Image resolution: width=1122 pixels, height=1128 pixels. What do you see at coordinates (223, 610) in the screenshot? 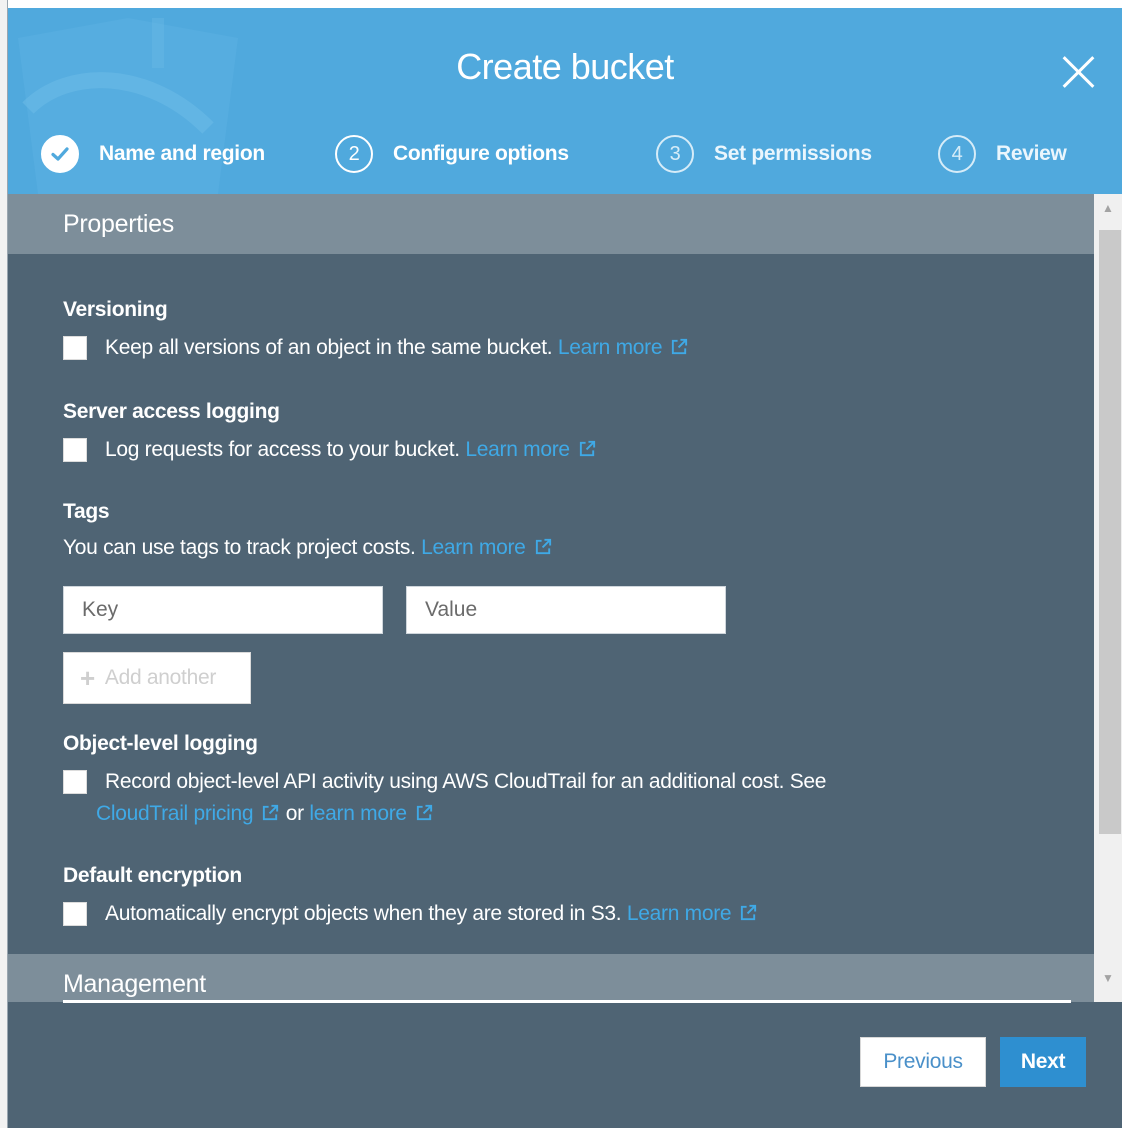
I see `tag-key-input: Key` at bounding box center [223, 610].